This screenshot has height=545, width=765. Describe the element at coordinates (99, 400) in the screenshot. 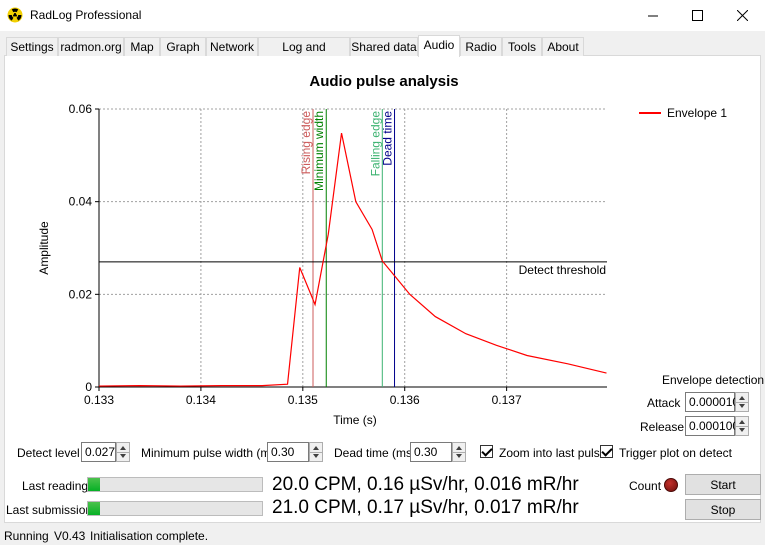

I see `x-tick-label: 0.133` at that location.